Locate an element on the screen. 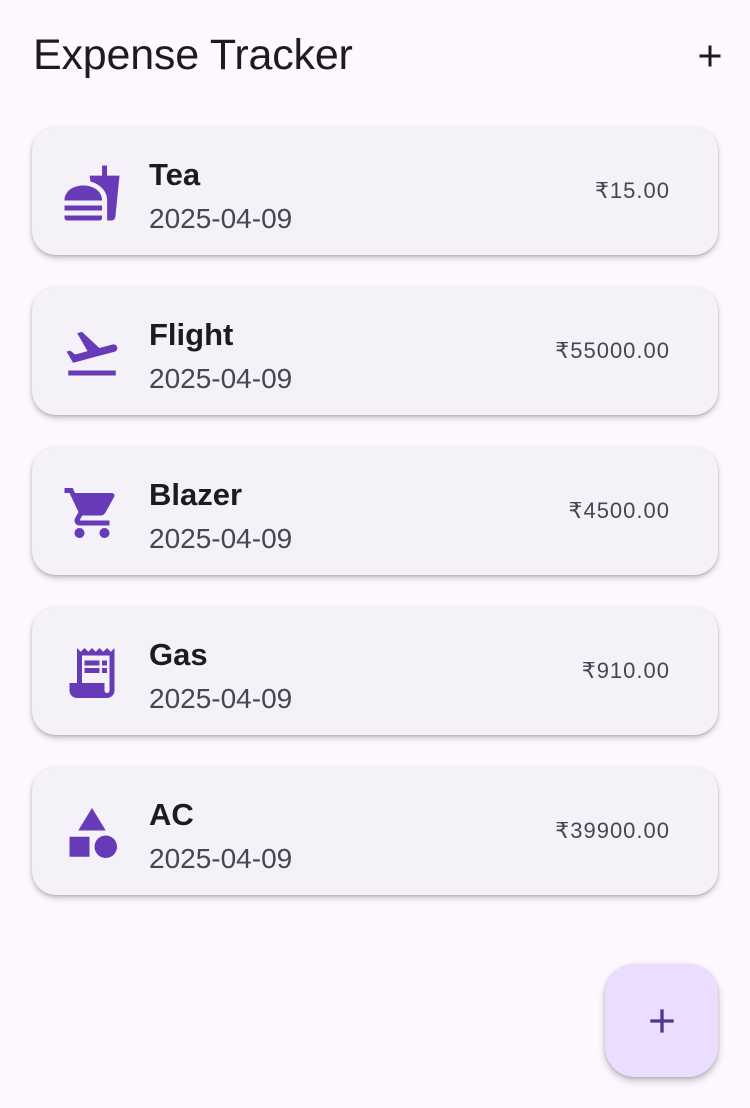 Image resolution: width=750 pixels, height=1108 pixels. expense-title: Flight is located at coordinates (191, 334).